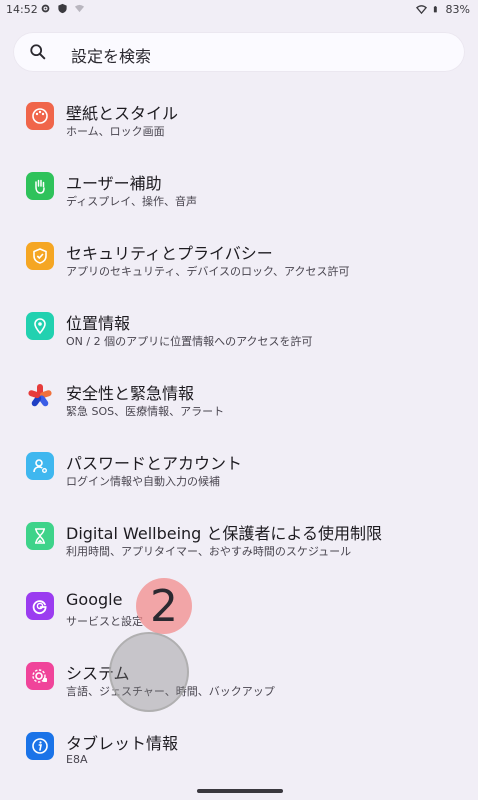 The image size is (478, 800). Describe the element at coordinates (421, 10) in the screenshot. I see `wifi-icon` at that location.